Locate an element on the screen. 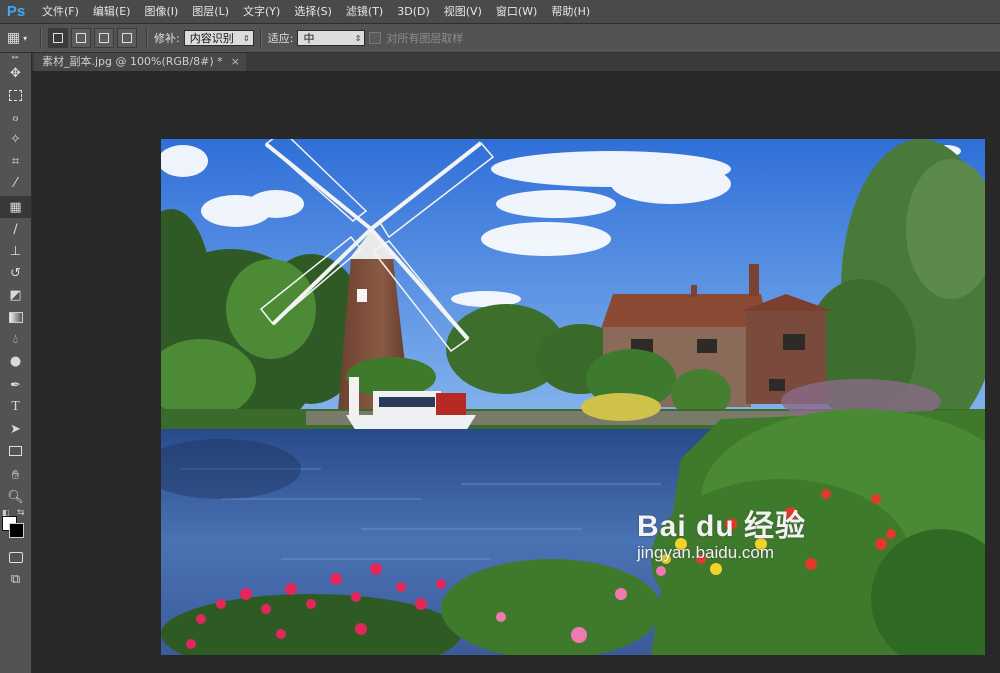  dodge-tool-icon: ● is located at coordinates (15, 361).